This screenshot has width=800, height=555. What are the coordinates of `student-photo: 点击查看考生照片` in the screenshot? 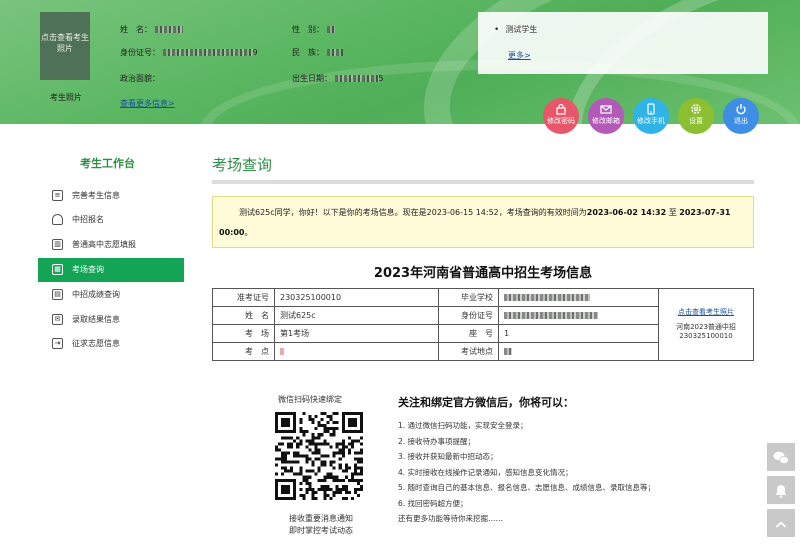 It's located at (65, 46).